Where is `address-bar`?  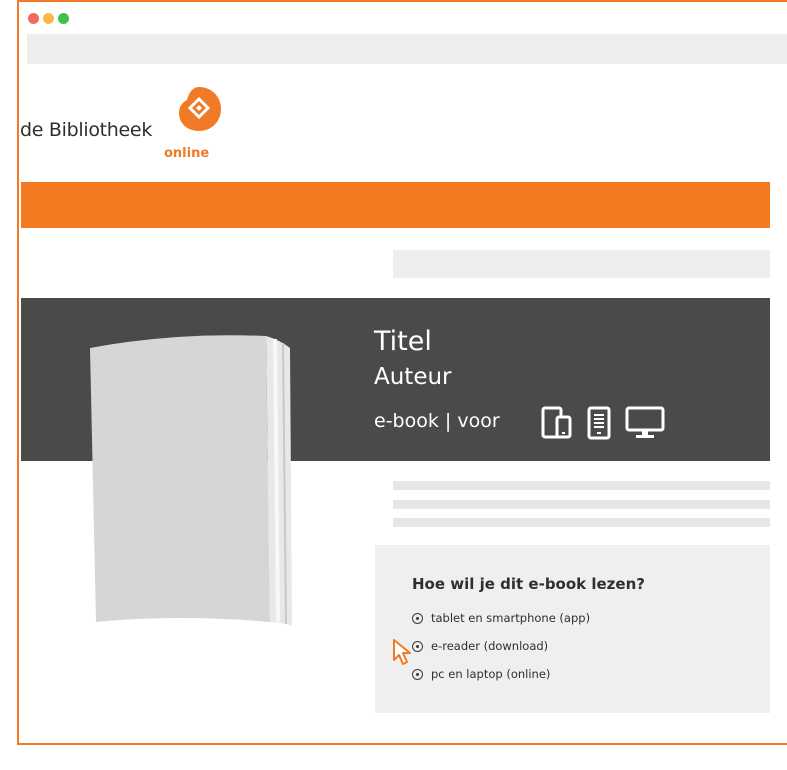
address-bar is located at coordinates (407, 49).